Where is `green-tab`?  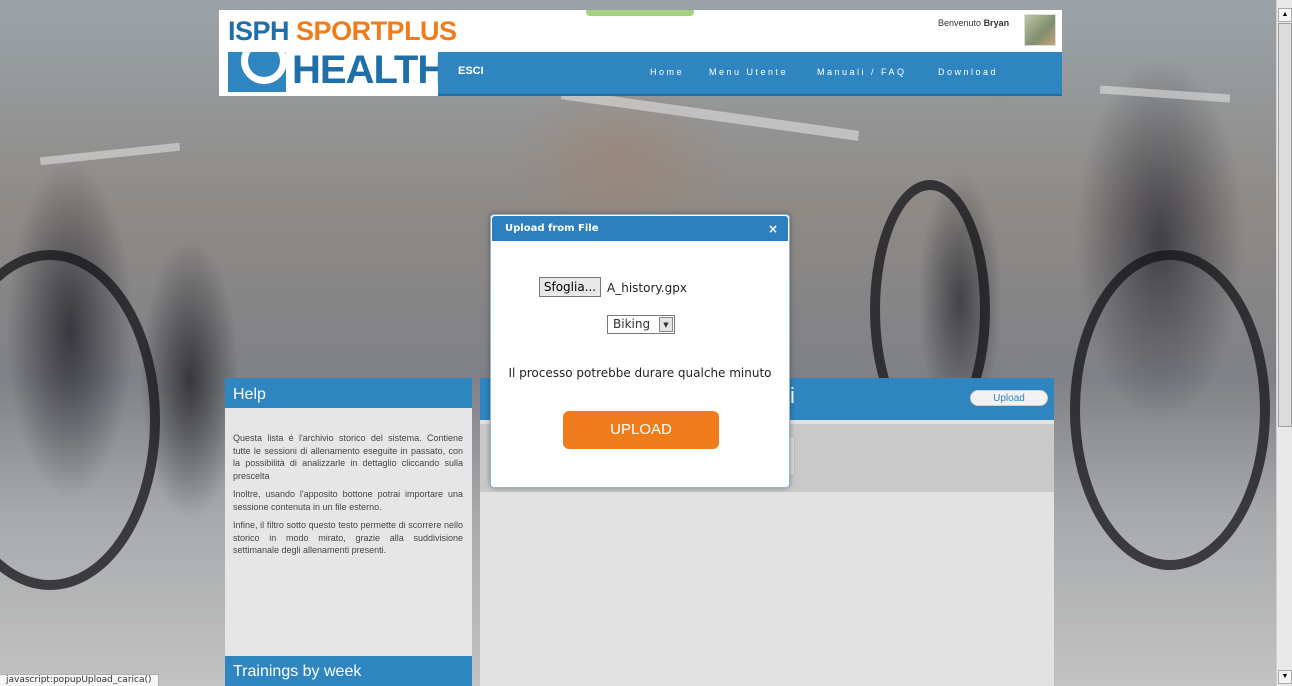
green-tab is located at coordinates (640, 13).